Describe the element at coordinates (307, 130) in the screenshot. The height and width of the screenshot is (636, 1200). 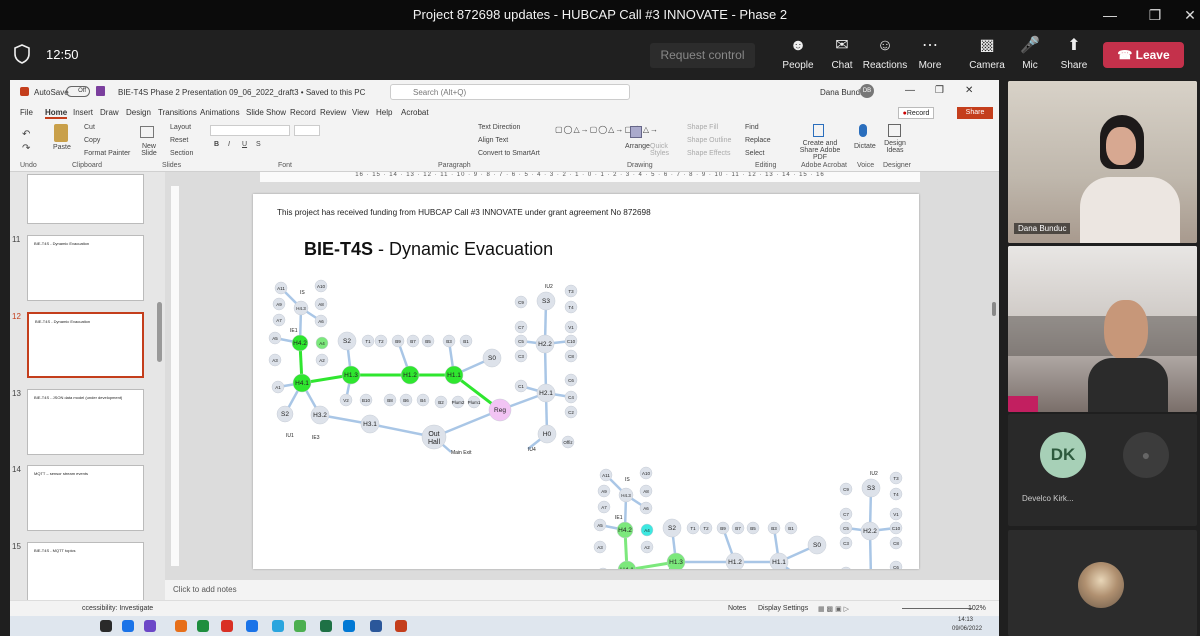
I see `font-size-select` at that location.